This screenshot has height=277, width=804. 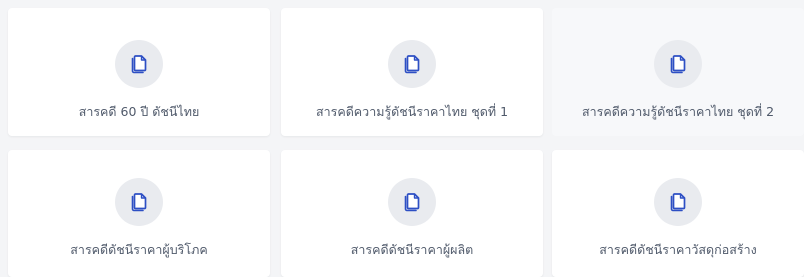 I want to click on card-label: สารคดีดัชนีราคาวัสดุก่อสร้าง, so click(x=678, y=249).